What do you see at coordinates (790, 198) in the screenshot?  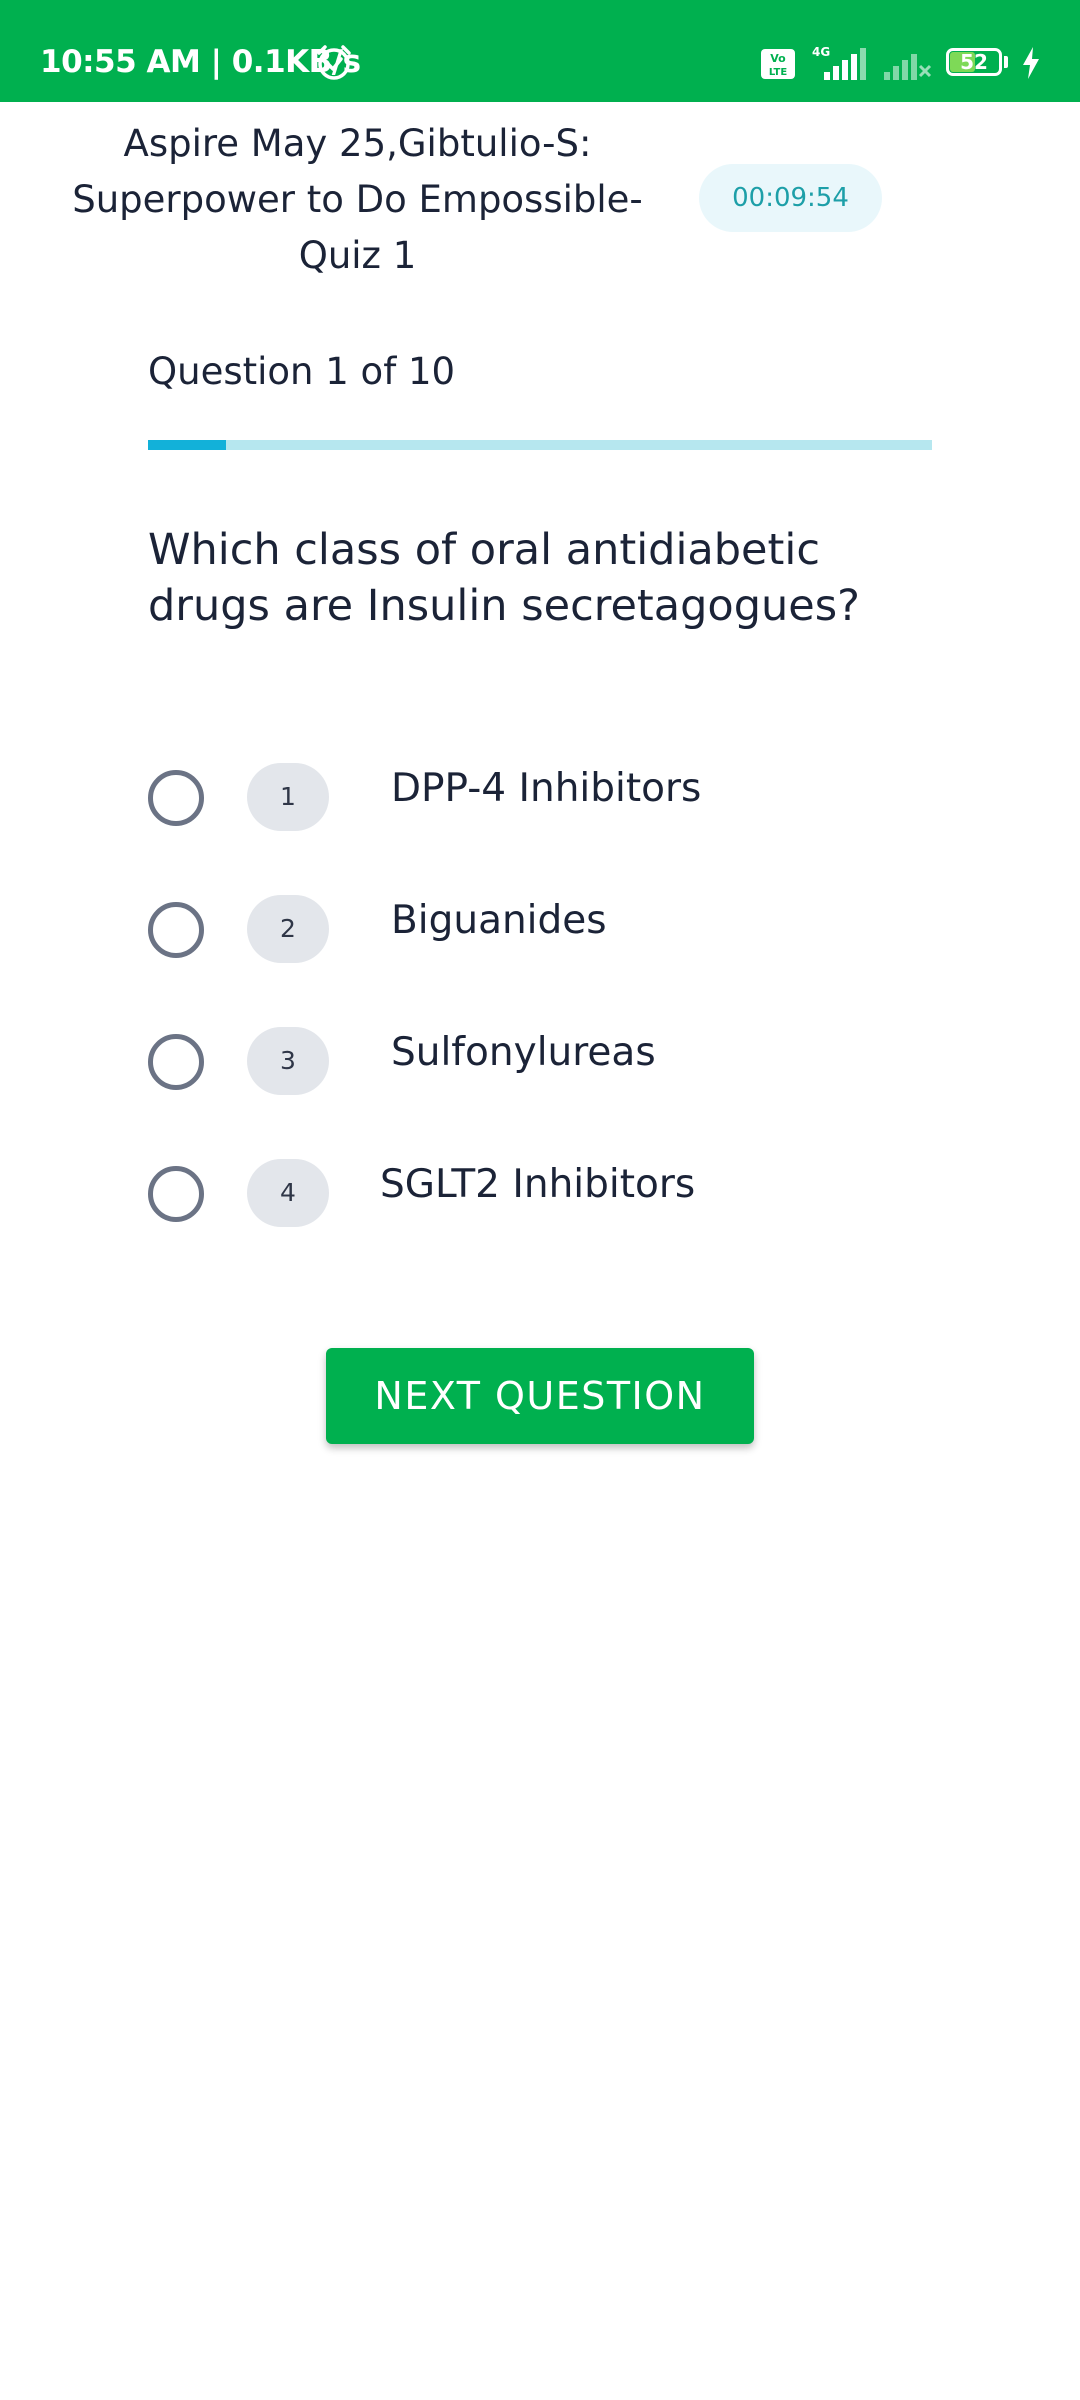 I see `timer-badge: 00:09:54` at bounding box center [790, 198].